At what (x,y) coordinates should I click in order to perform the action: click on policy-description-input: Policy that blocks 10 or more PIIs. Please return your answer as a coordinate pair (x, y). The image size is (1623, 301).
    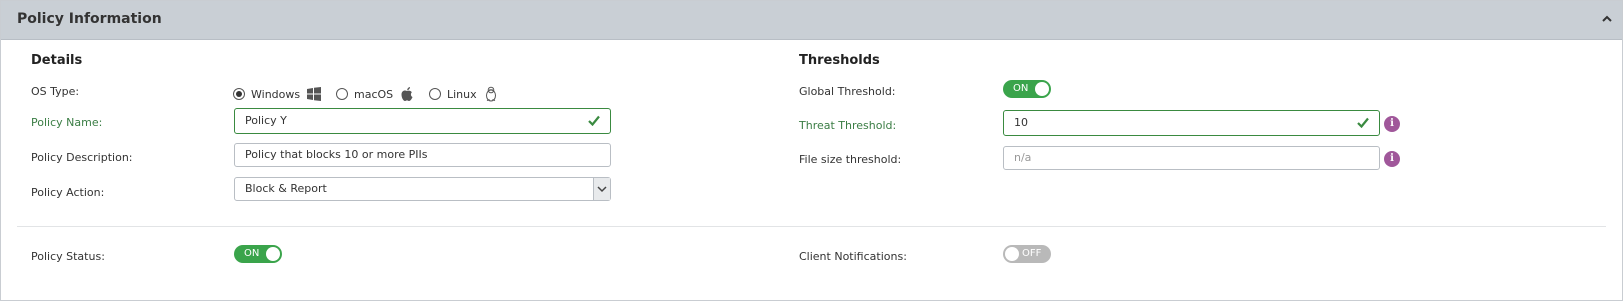
    Looking at the image, I should click on (422, 155).